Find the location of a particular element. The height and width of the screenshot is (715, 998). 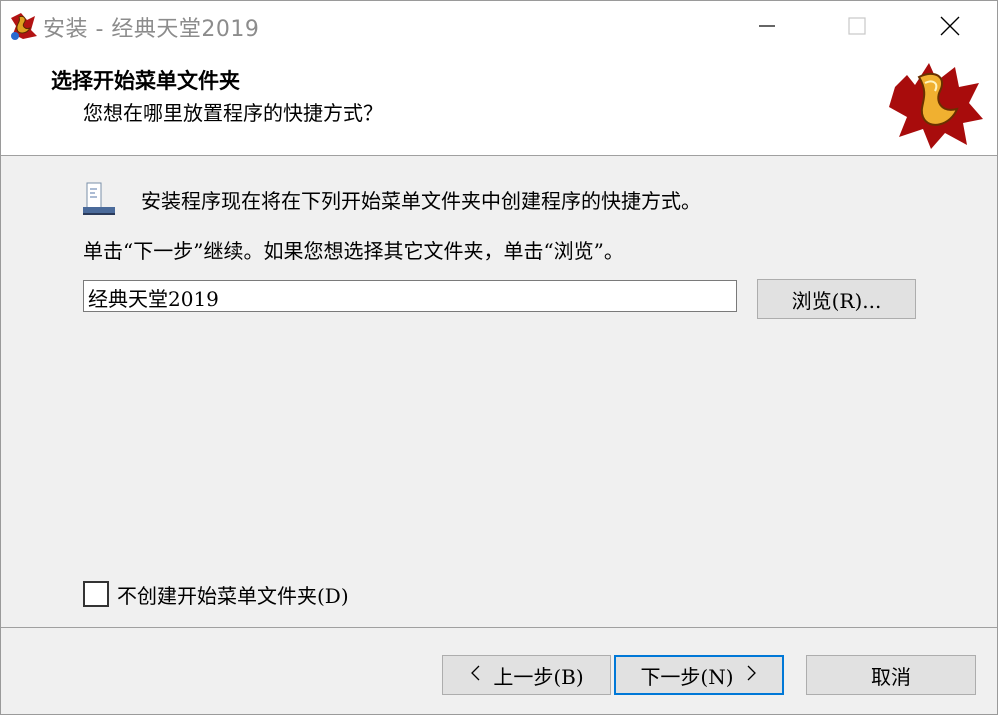

no-folder-option: 不创建开始菜单文件夹(D) is located at coordinates (216, 594).